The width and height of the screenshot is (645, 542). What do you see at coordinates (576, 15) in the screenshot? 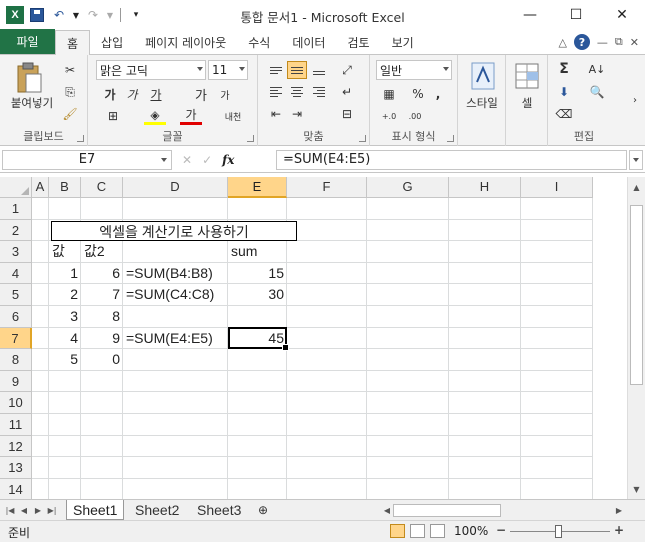
I see `maximize-button: ☐` at bounding box center [576, 15].